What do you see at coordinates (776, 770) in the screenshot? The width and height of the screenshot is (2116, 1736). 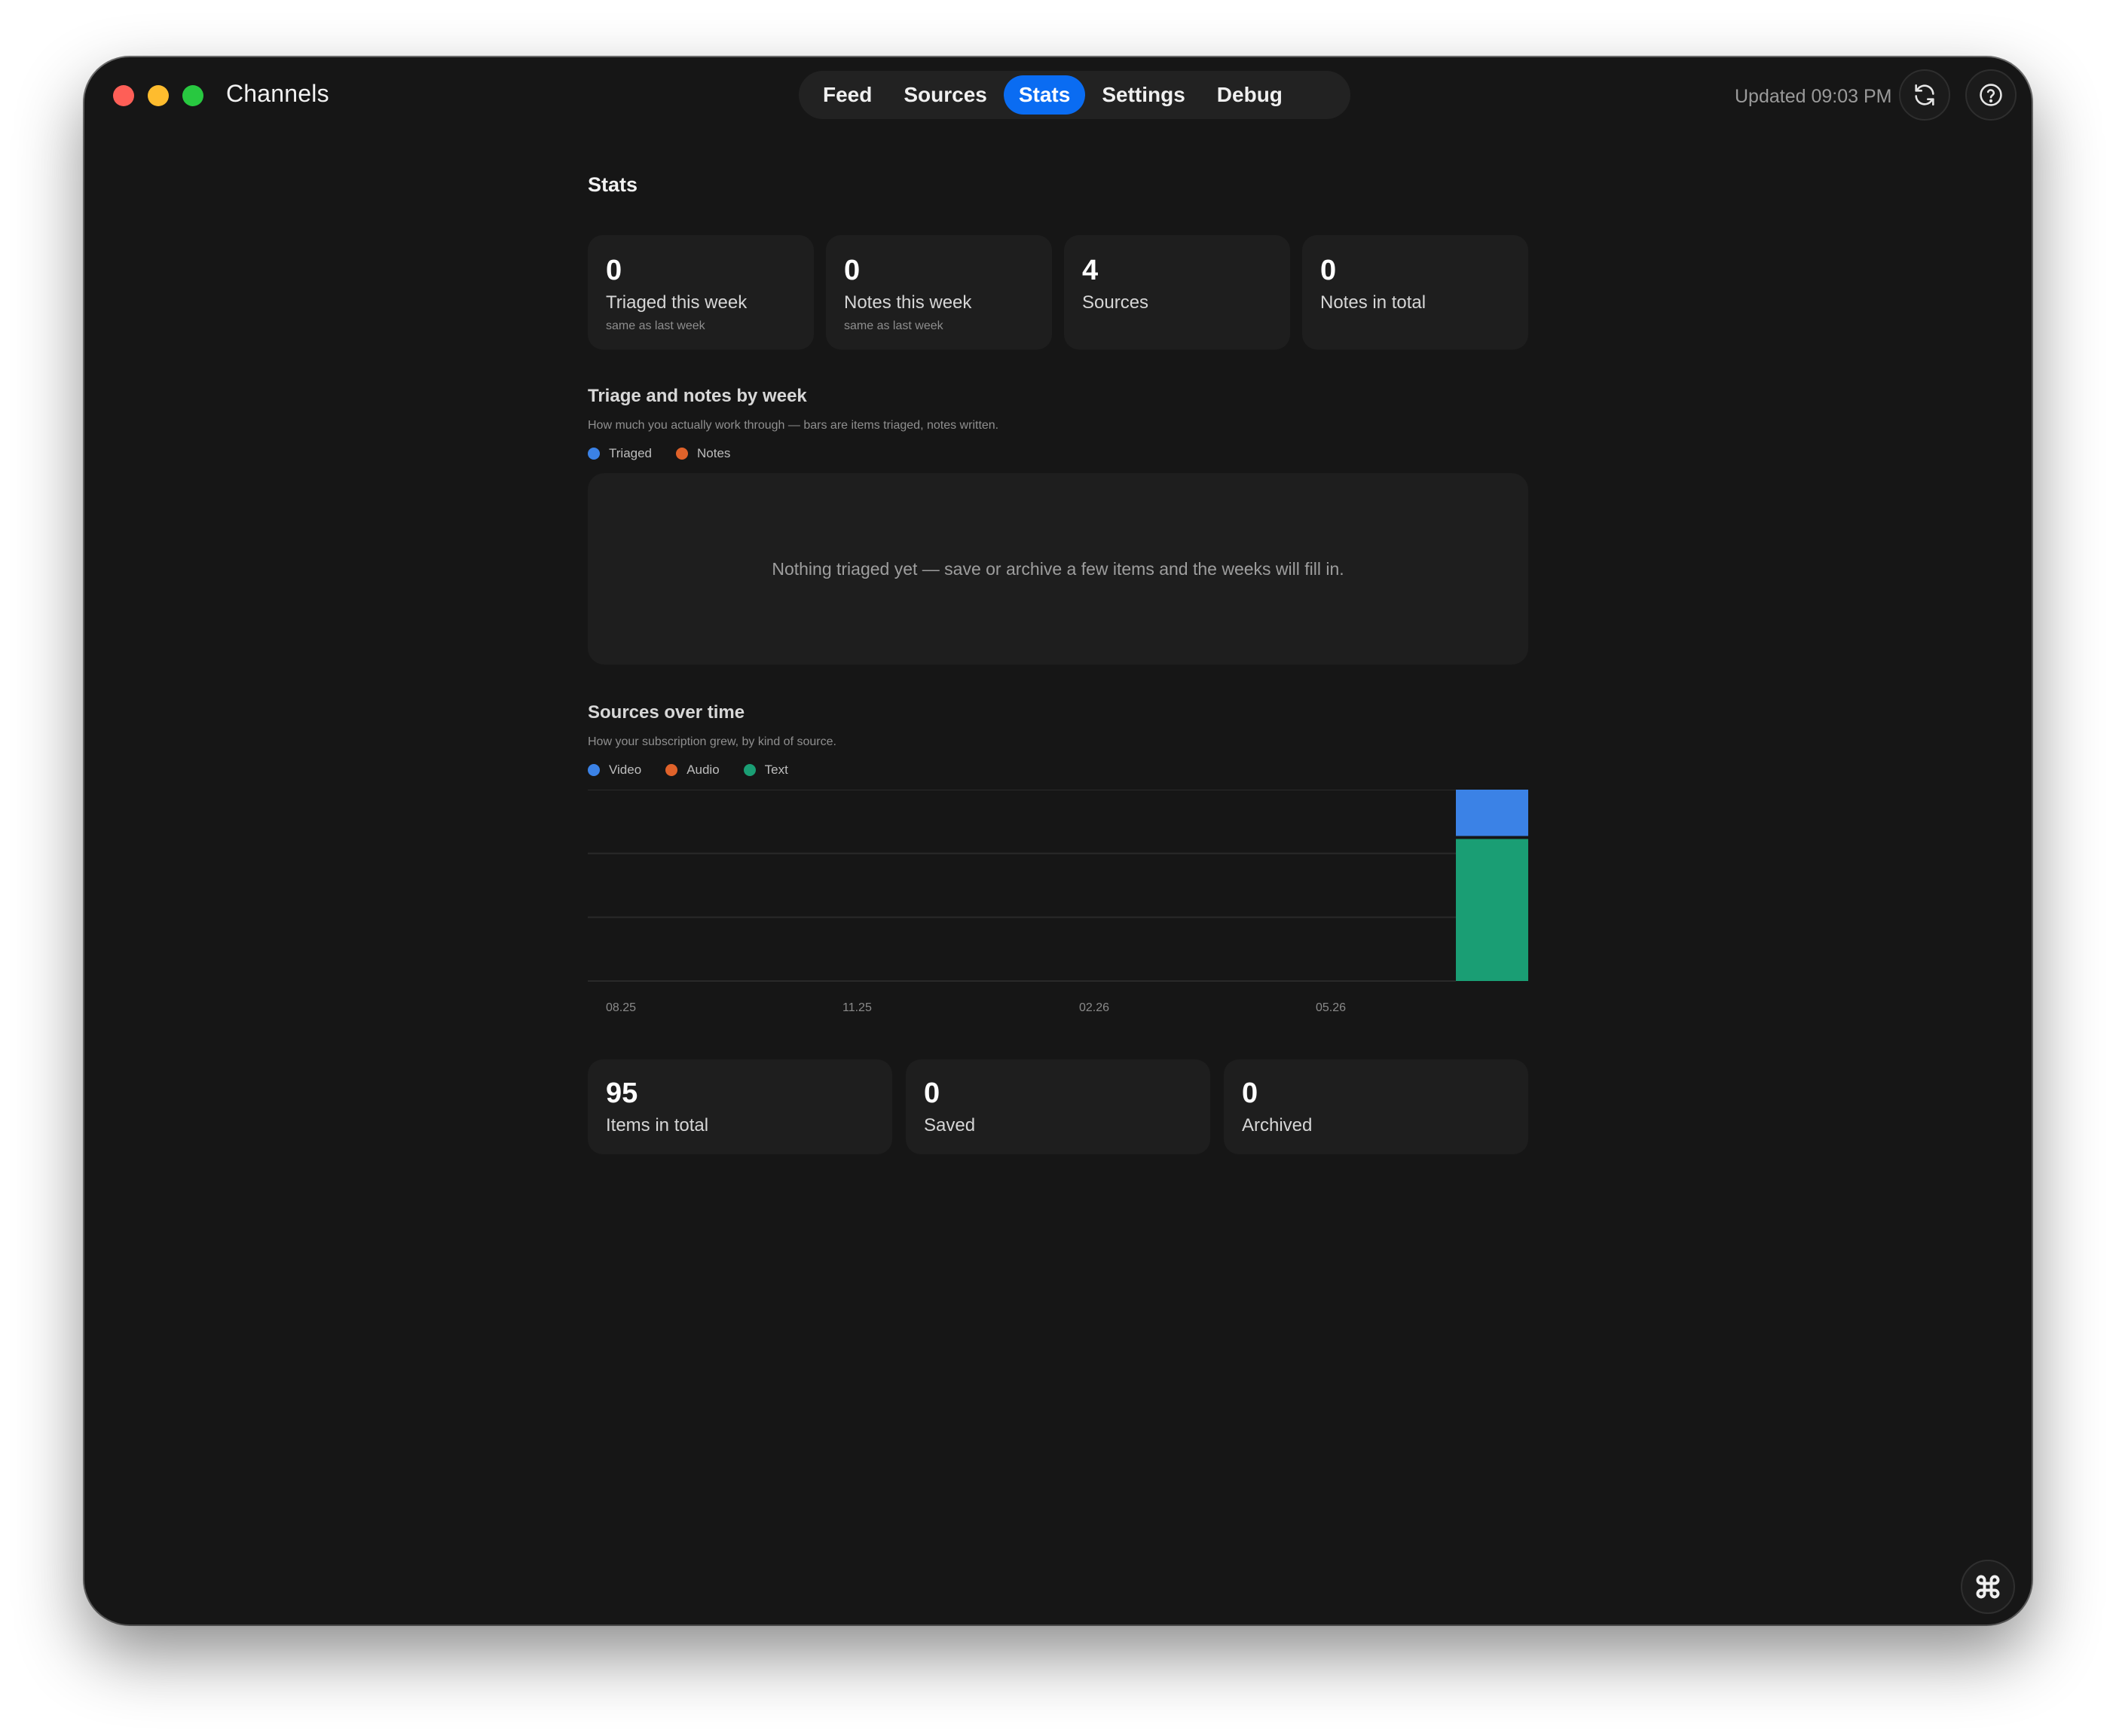 I see `legend-label: Text` at bounding box center [776, 770].